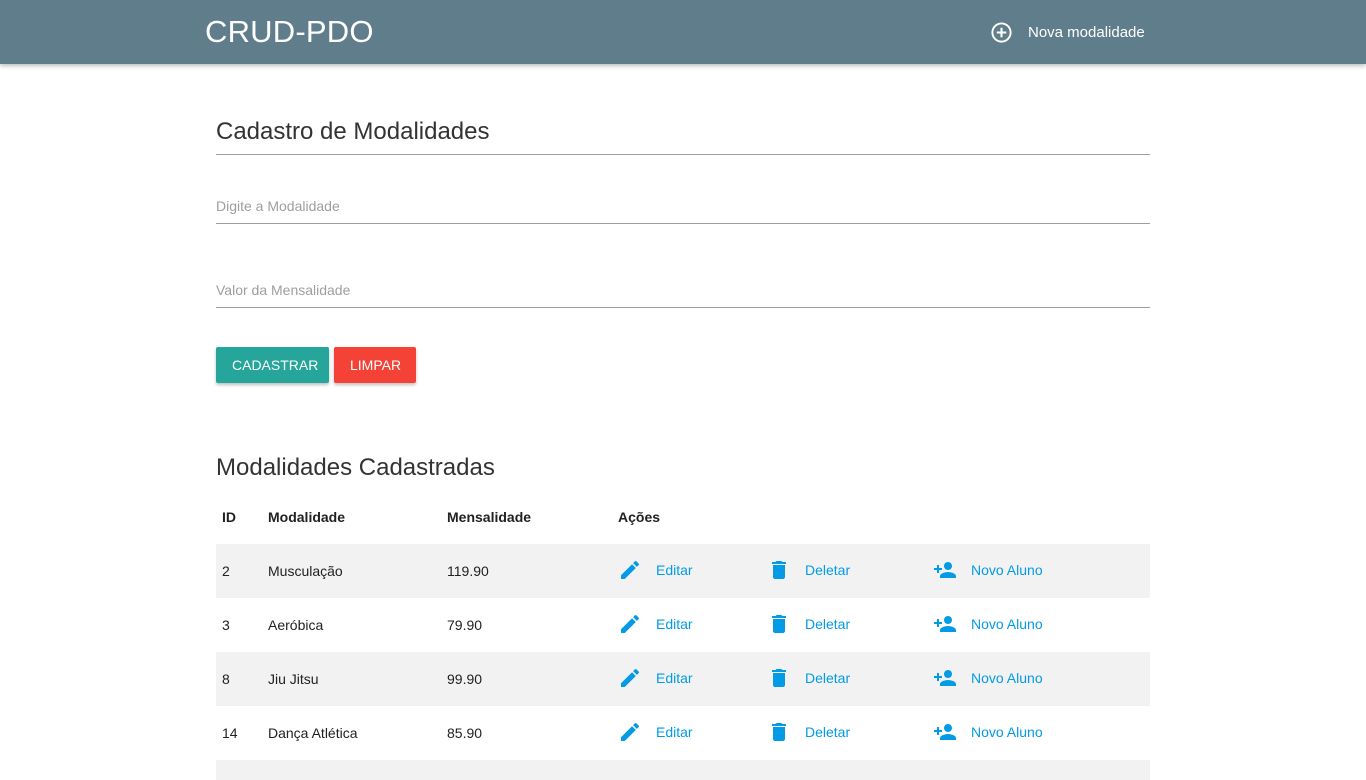 Image resolution: width=1366 pixels, height=780 pixels. I want to click on limpar-button: LIMPAR, so click(375, 365).